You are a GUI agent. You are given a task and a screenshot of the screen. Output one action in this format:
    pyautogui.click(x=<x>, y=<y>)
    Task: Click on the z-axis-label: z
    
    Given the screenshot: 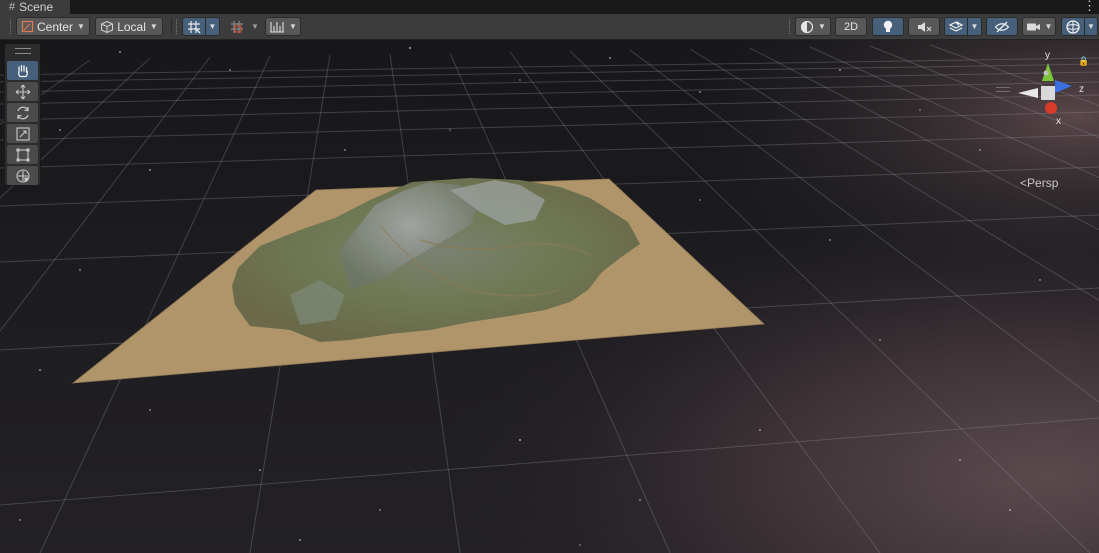 What is the action you would take?
    pyautogui.click(x=1081, y=89)
    